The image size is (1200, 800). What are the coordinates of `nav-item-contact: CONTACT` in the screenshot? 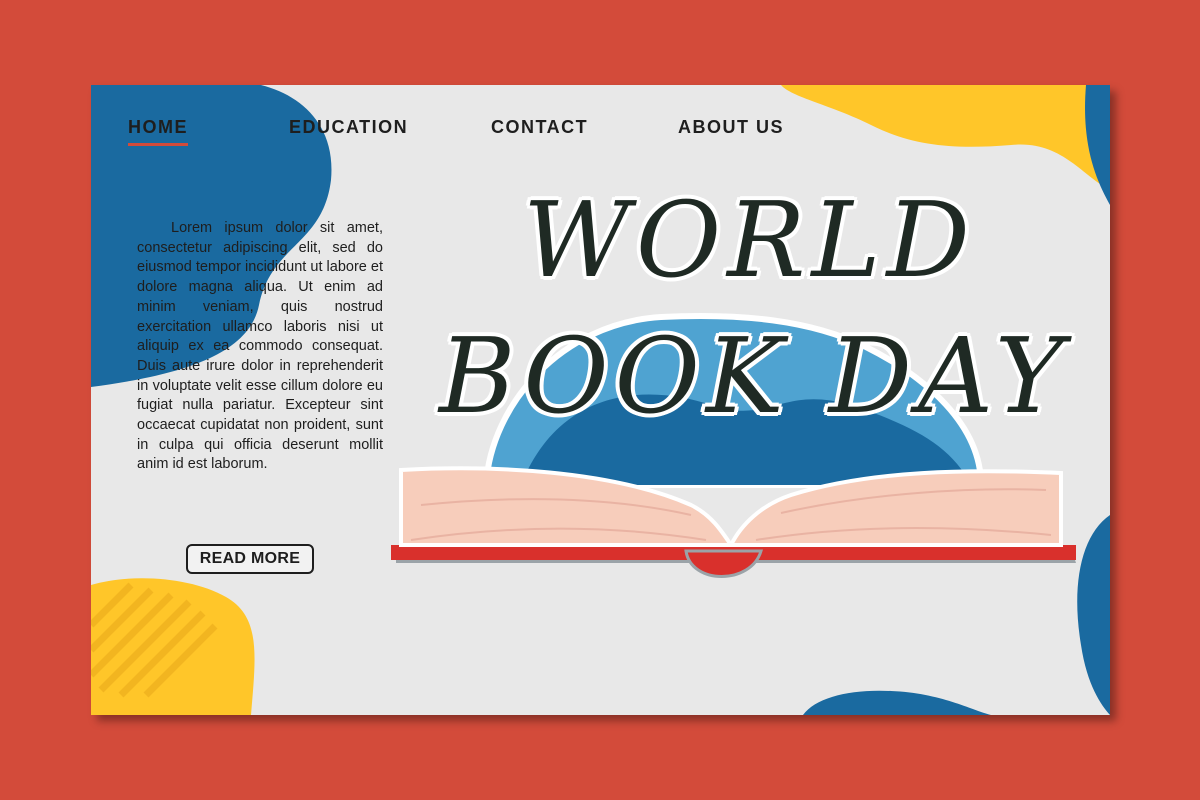 It's located at (539, 127).